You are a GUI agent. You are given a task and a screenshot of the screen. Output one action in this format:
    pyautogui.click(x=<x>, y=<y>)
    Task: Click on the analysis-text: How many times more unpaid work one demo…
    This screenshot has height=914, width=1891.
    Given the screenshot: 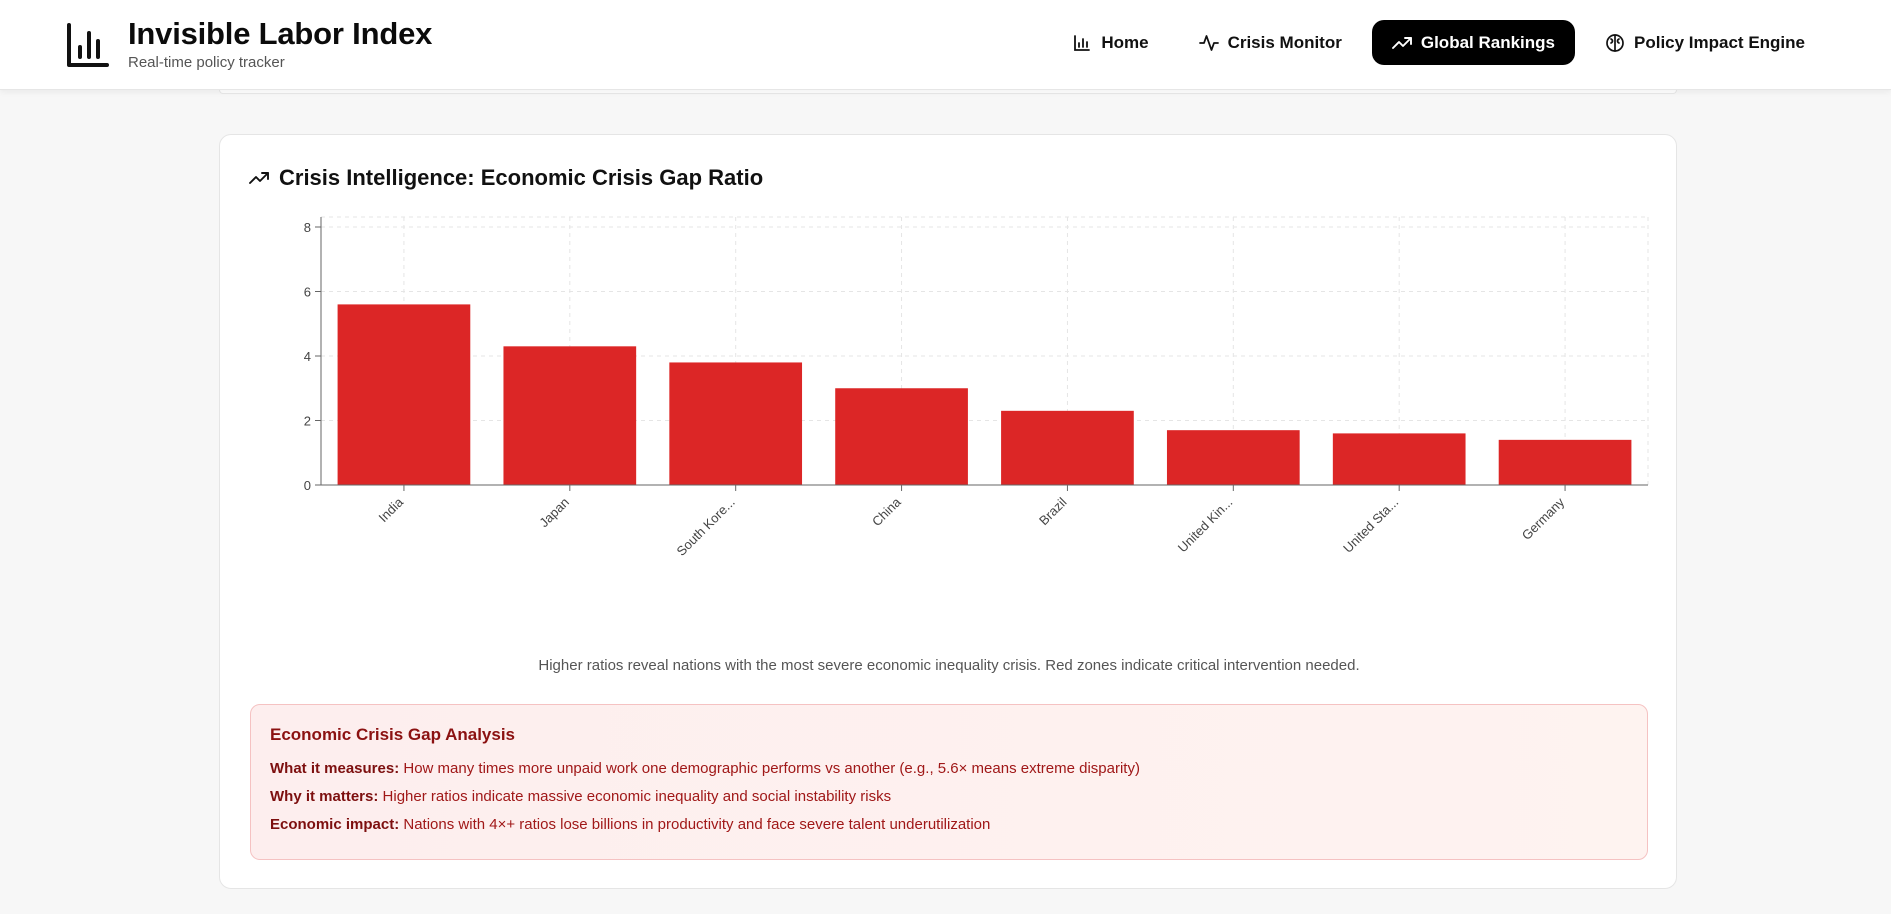 What is the action you would take?
    pyautogui.click(x=771, y=768)
    